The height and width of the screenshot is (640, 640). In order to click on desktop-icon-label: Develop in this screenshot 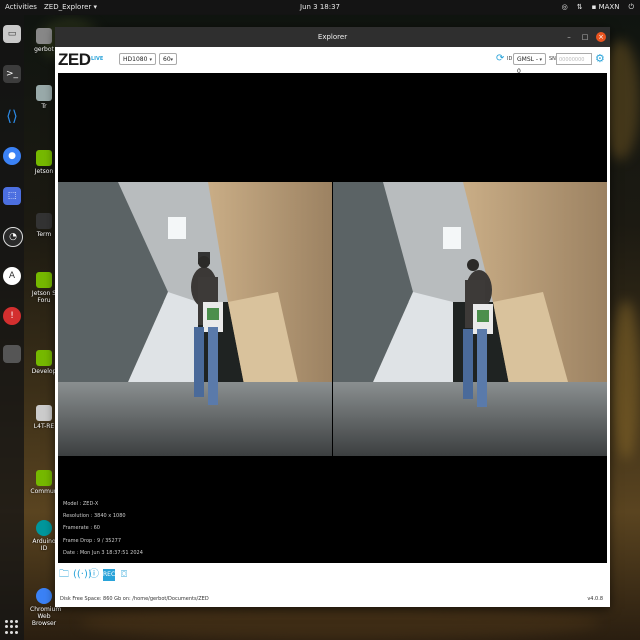, I will do `click(44, 371)`.